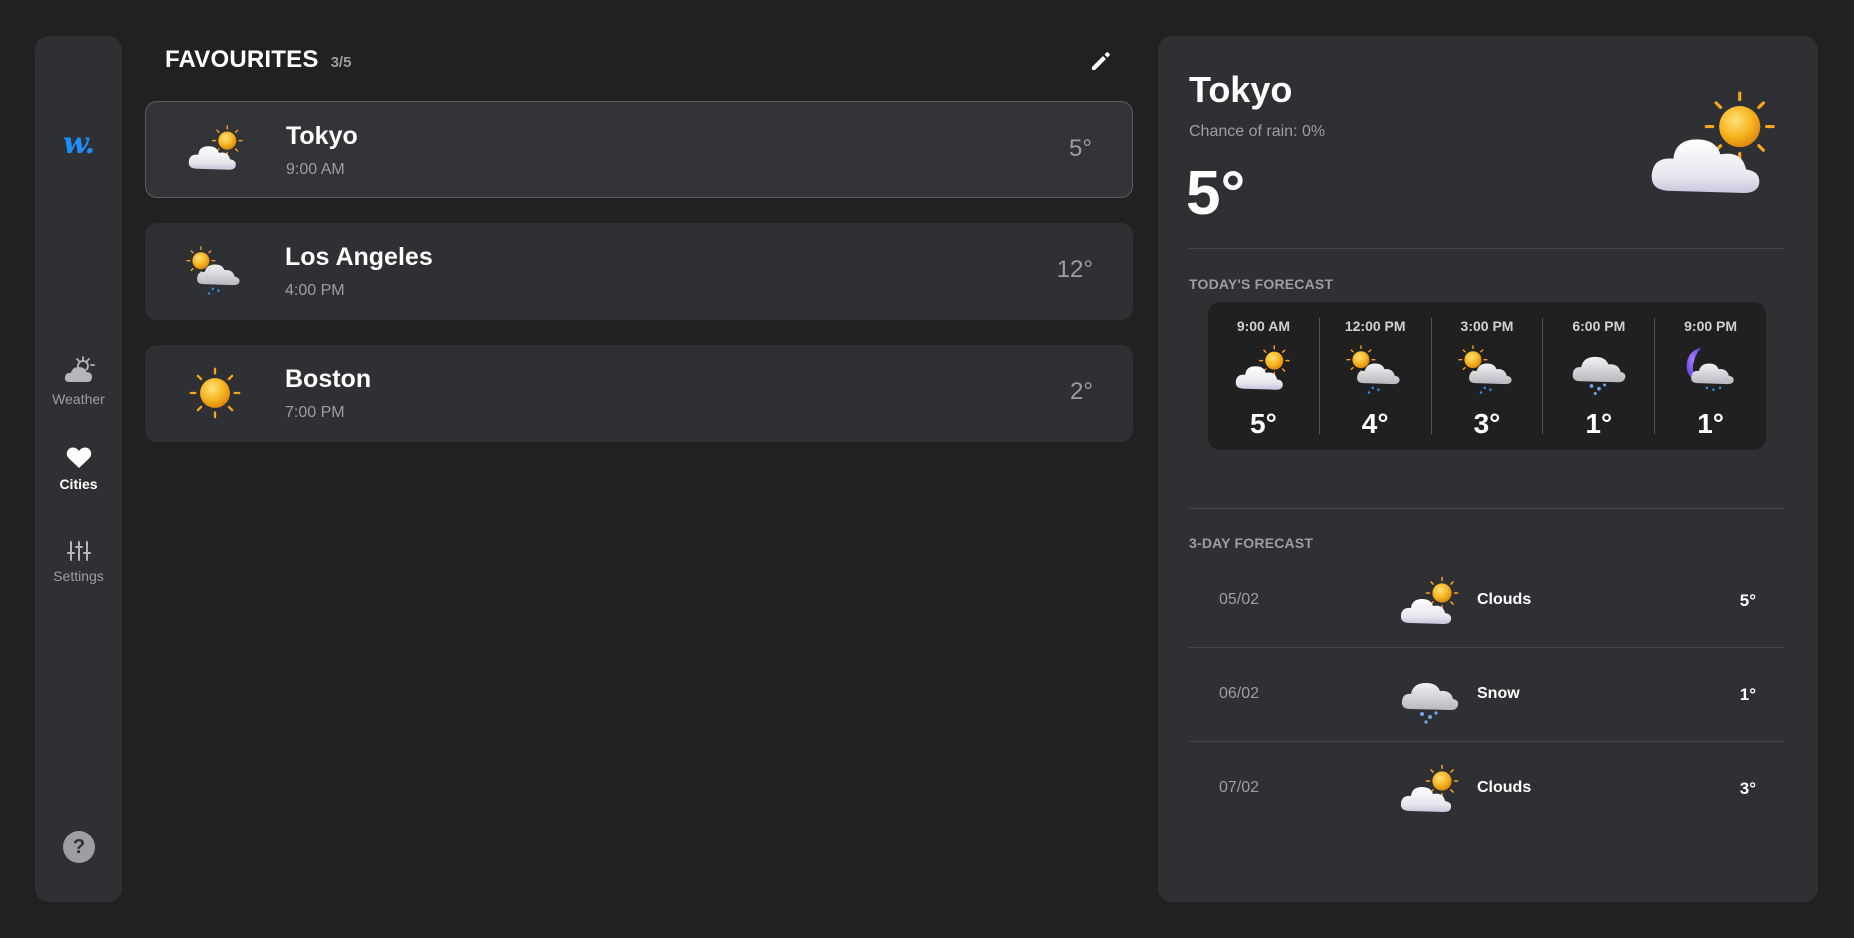  Describe the element at coordinates (322, 136) in the screenshot. I see `city-name: Tokyo` at that location.